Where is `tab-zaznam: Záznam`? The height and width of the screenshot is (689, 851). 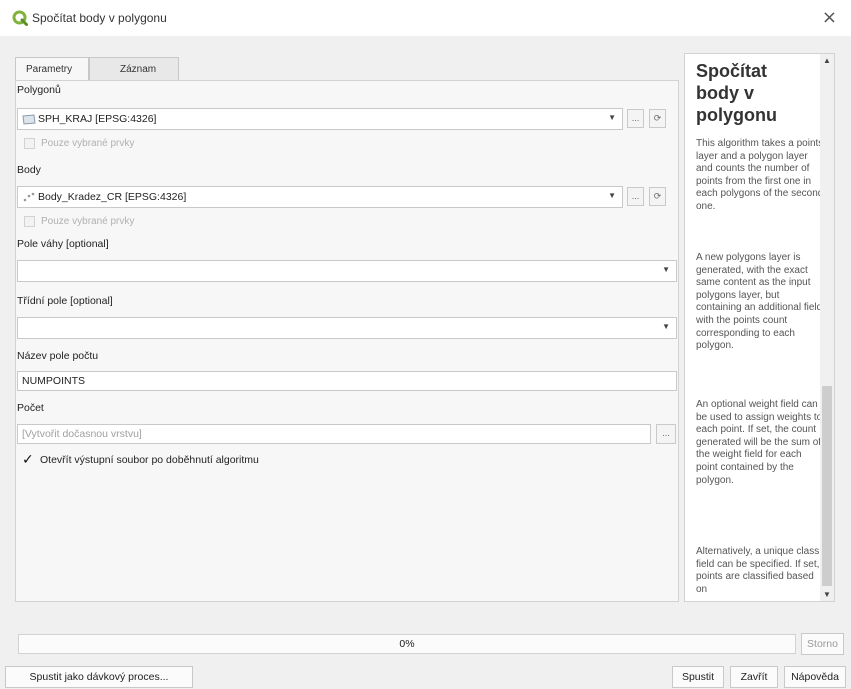
tab-zaznam: Záznam is located at coordinates (134, 69).